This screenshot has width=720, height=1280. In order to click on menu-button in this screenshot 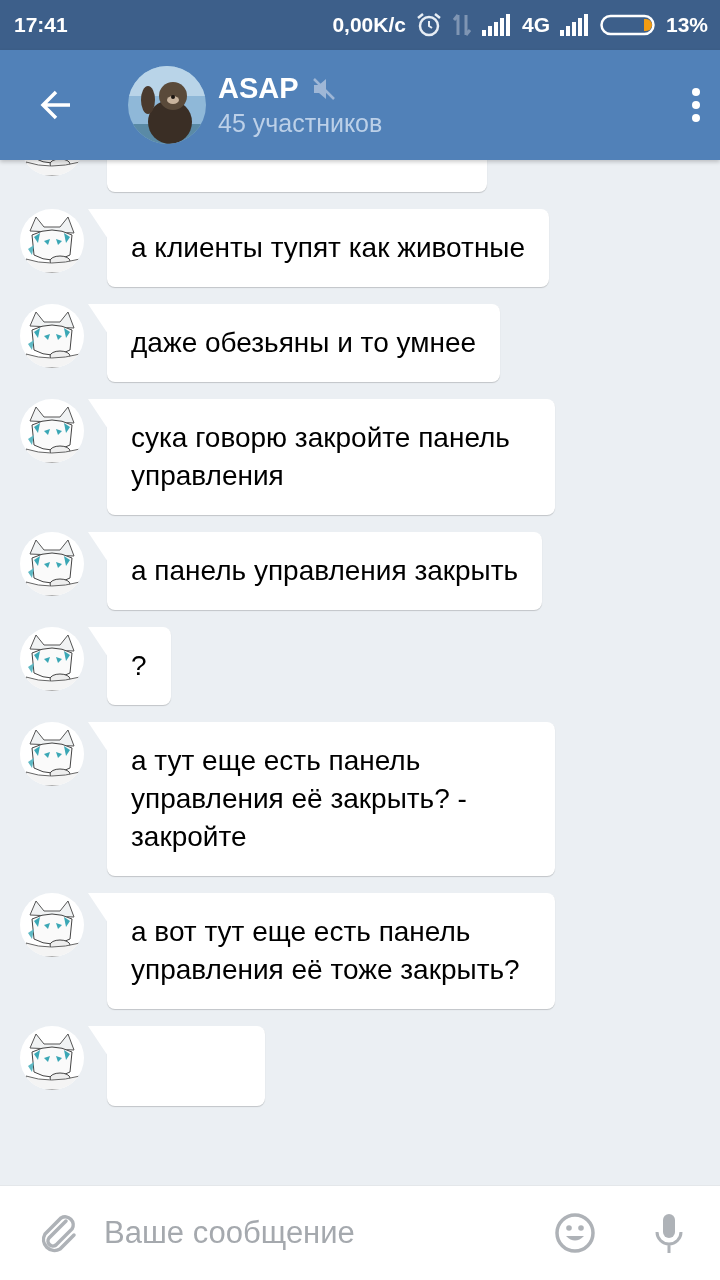, I will do `click(696, 105)`.